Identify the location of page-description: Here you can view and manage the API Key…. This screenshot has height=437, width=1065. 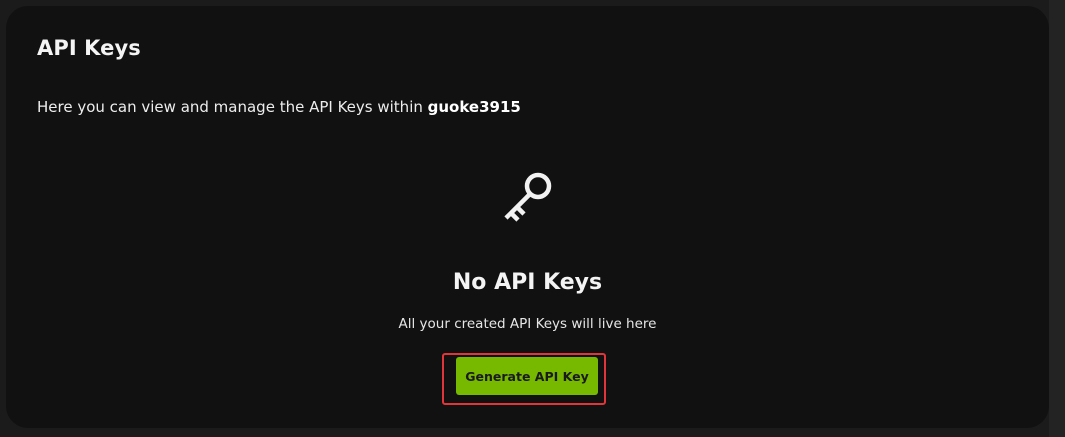
(279, 107).